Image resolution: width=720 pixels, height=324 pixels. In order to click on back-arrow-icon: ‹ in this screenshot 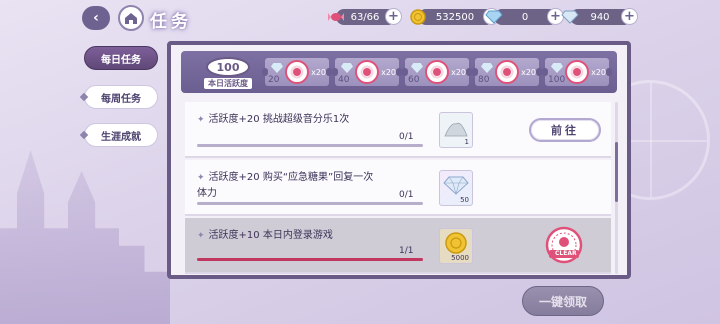, I will do `click(96, 18)`.